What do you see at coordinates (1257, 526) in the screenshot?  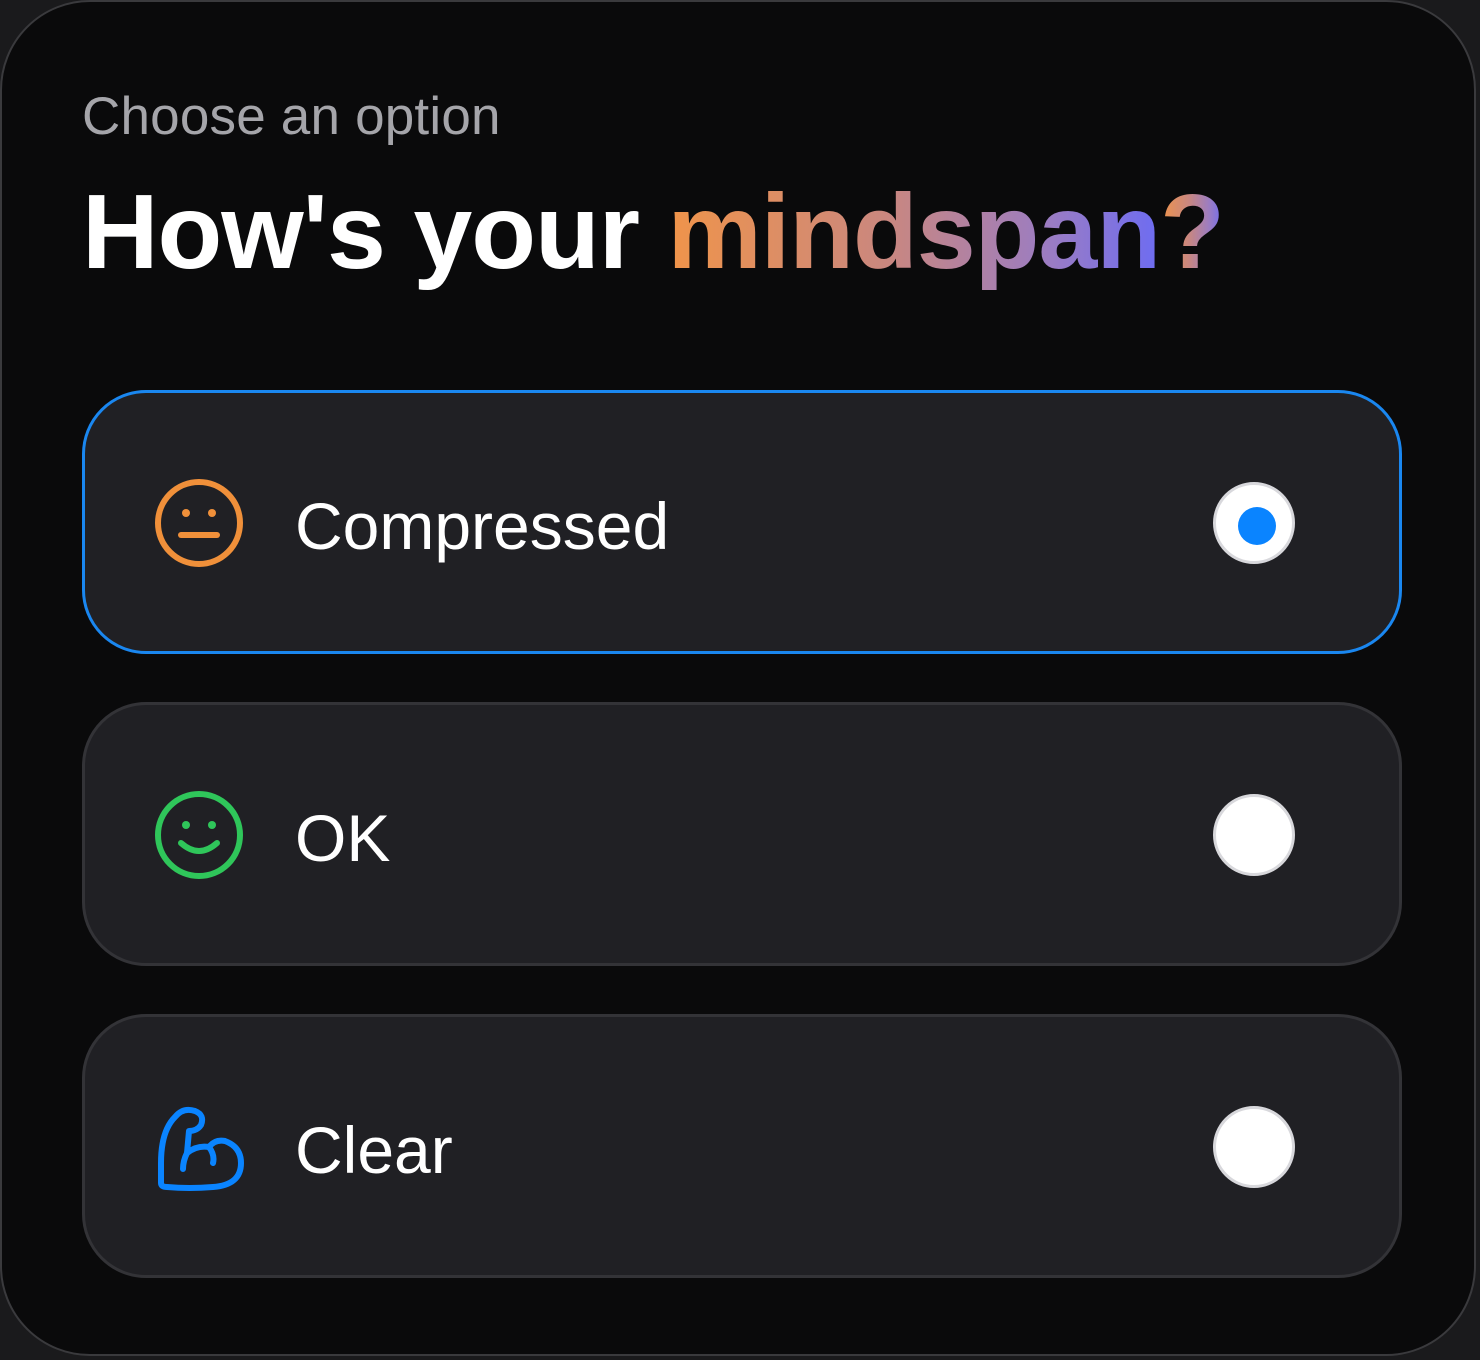 I see `radio-dot` at bounding box center [1257, 526].